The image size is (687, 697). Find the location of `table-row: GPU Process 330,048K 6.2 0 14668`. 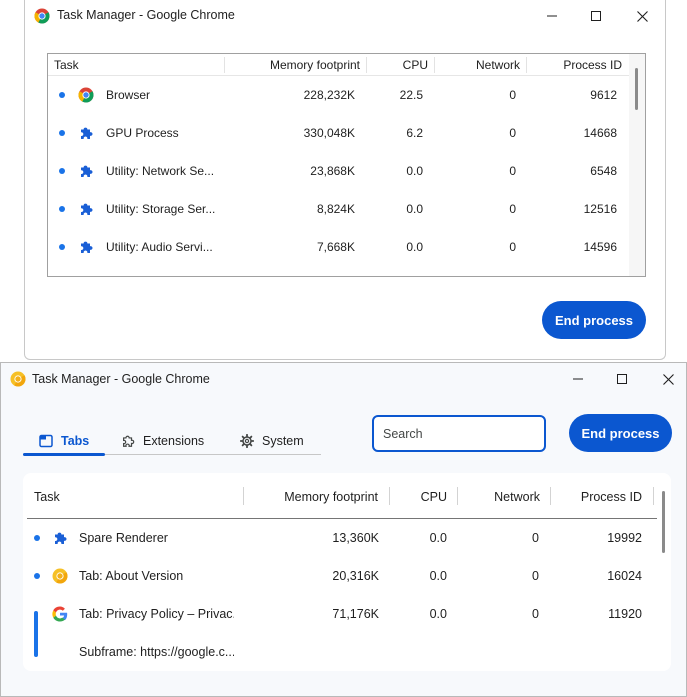

table-row: GPU Process 330,048K 6.2 0 14668 is located at coordinates (338, 133).